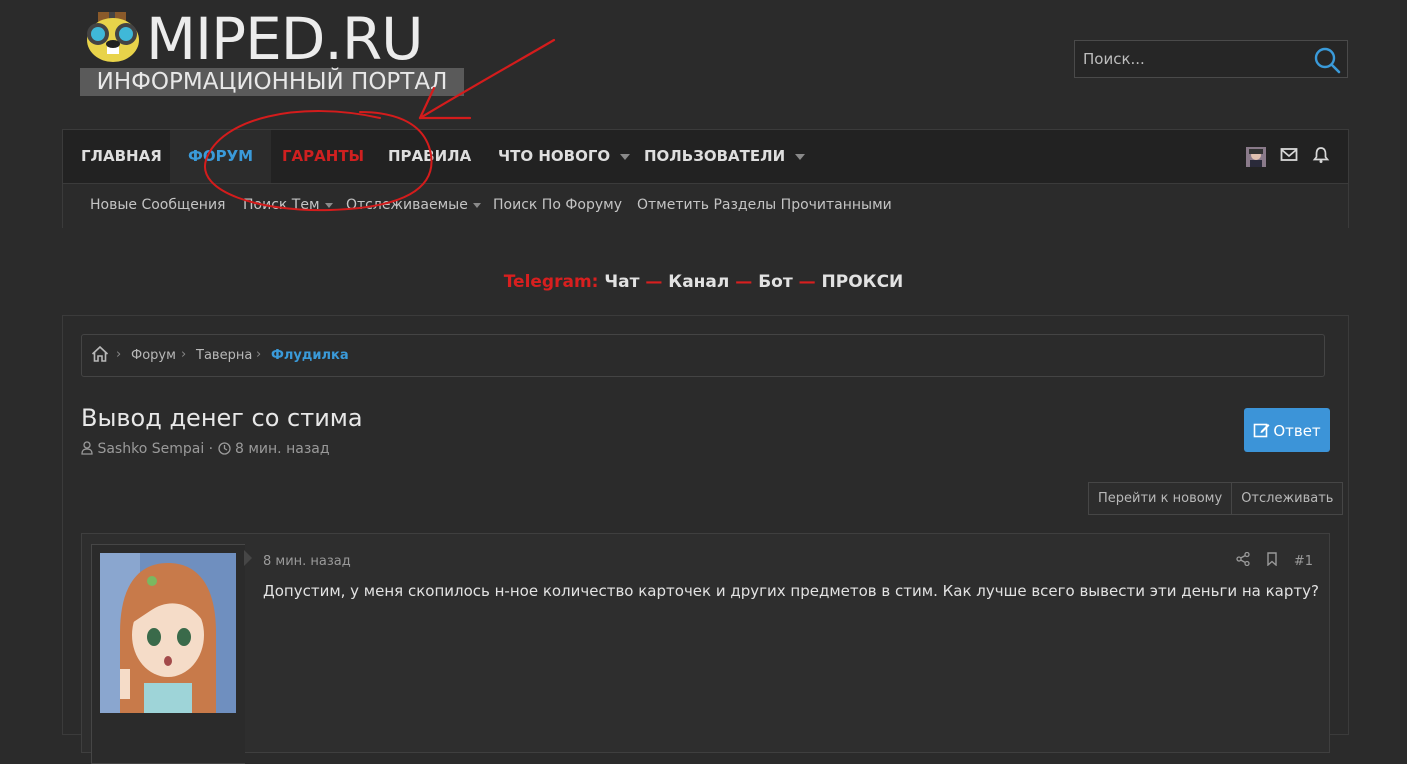 Image resolution: width=1407 pixels, height=764 pixels. I want to click on reply-button: Ответ, so click(1287, 430).